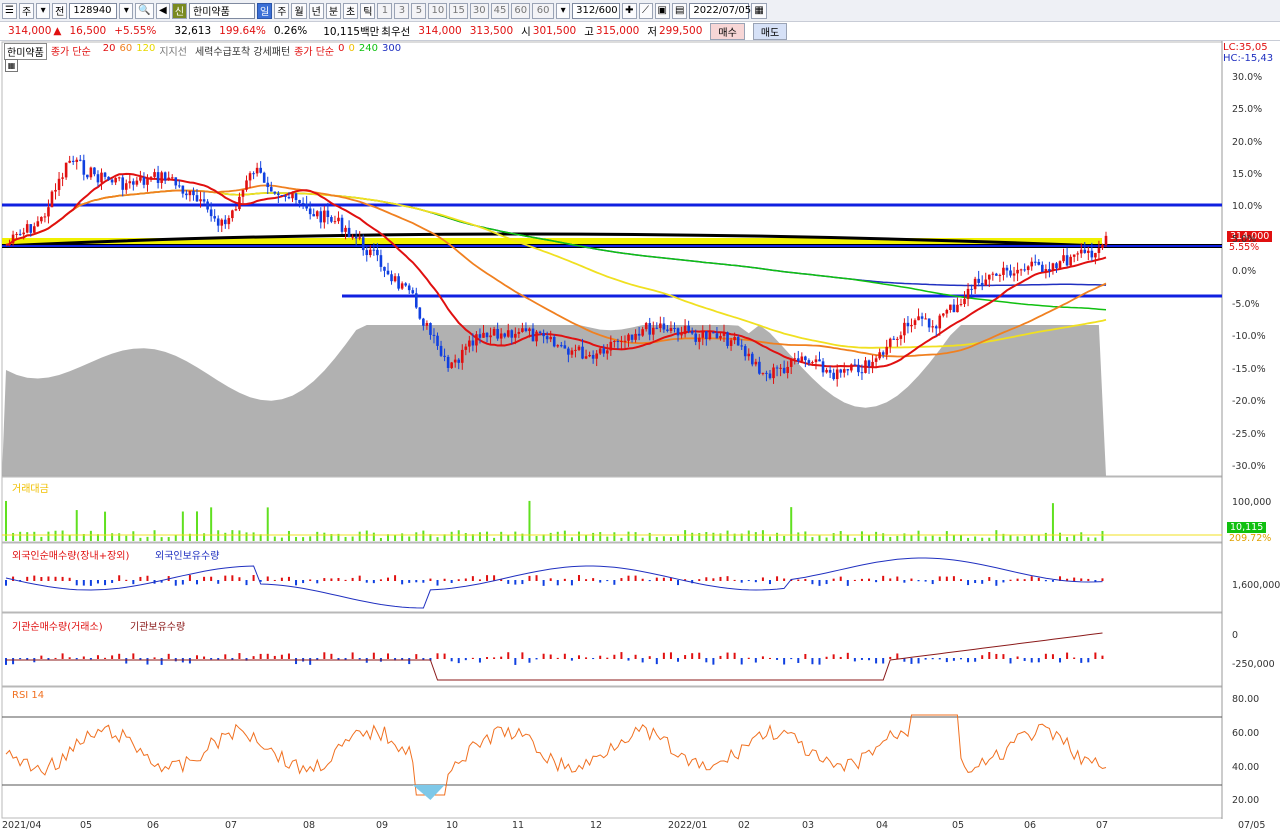 This screenshot has height=833, width=1280. I want to click on code-input: 128940, so click(93, 10).